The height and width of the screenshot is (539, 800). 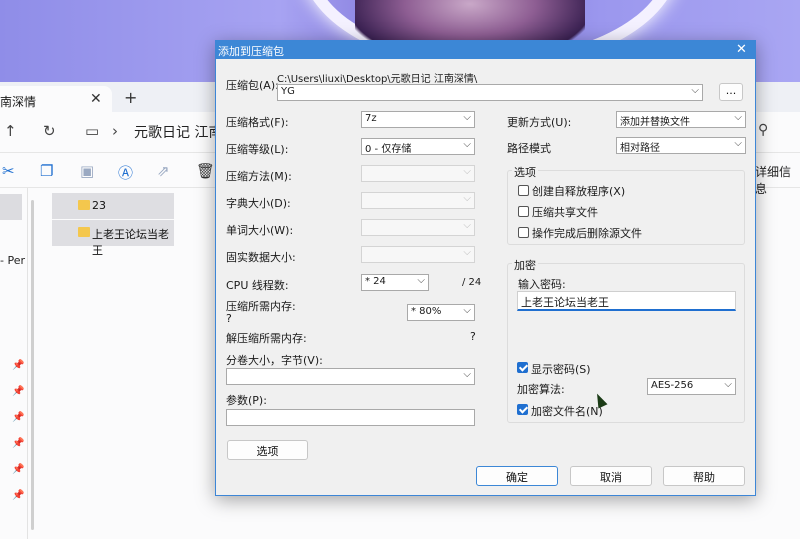 I want to click on memory-usage-value: * 80%, so click(x=426, y=311).